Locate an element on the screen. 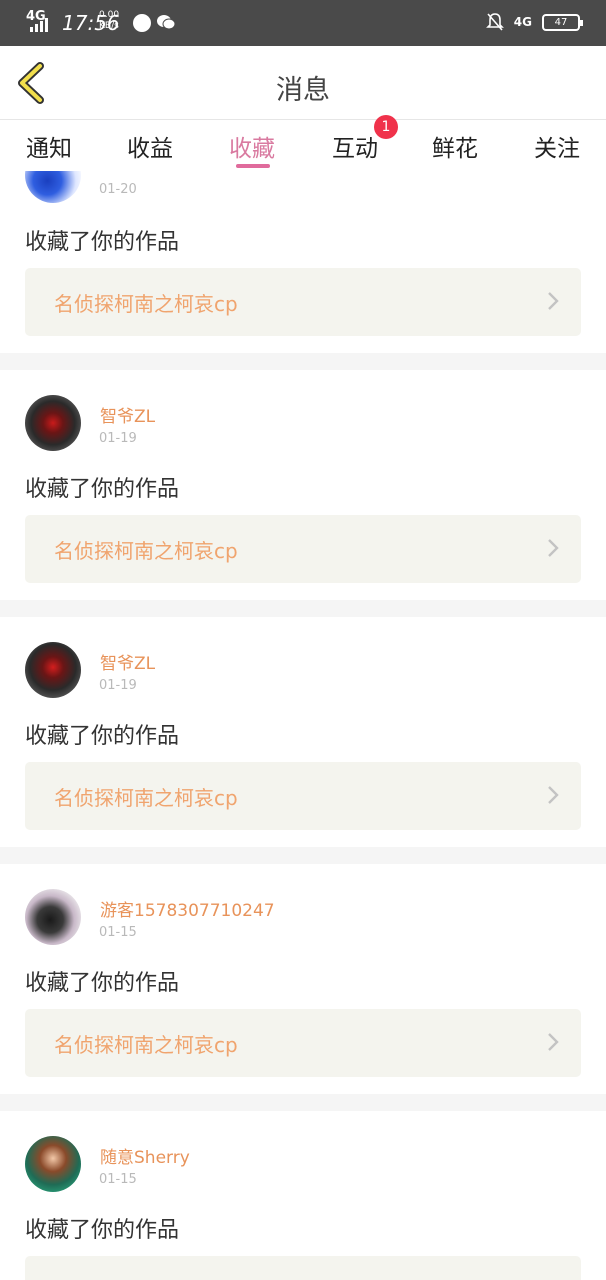 The width and height of the screenshot is (606, 1280). browser-app-icon is located at coordinates (142, 23).